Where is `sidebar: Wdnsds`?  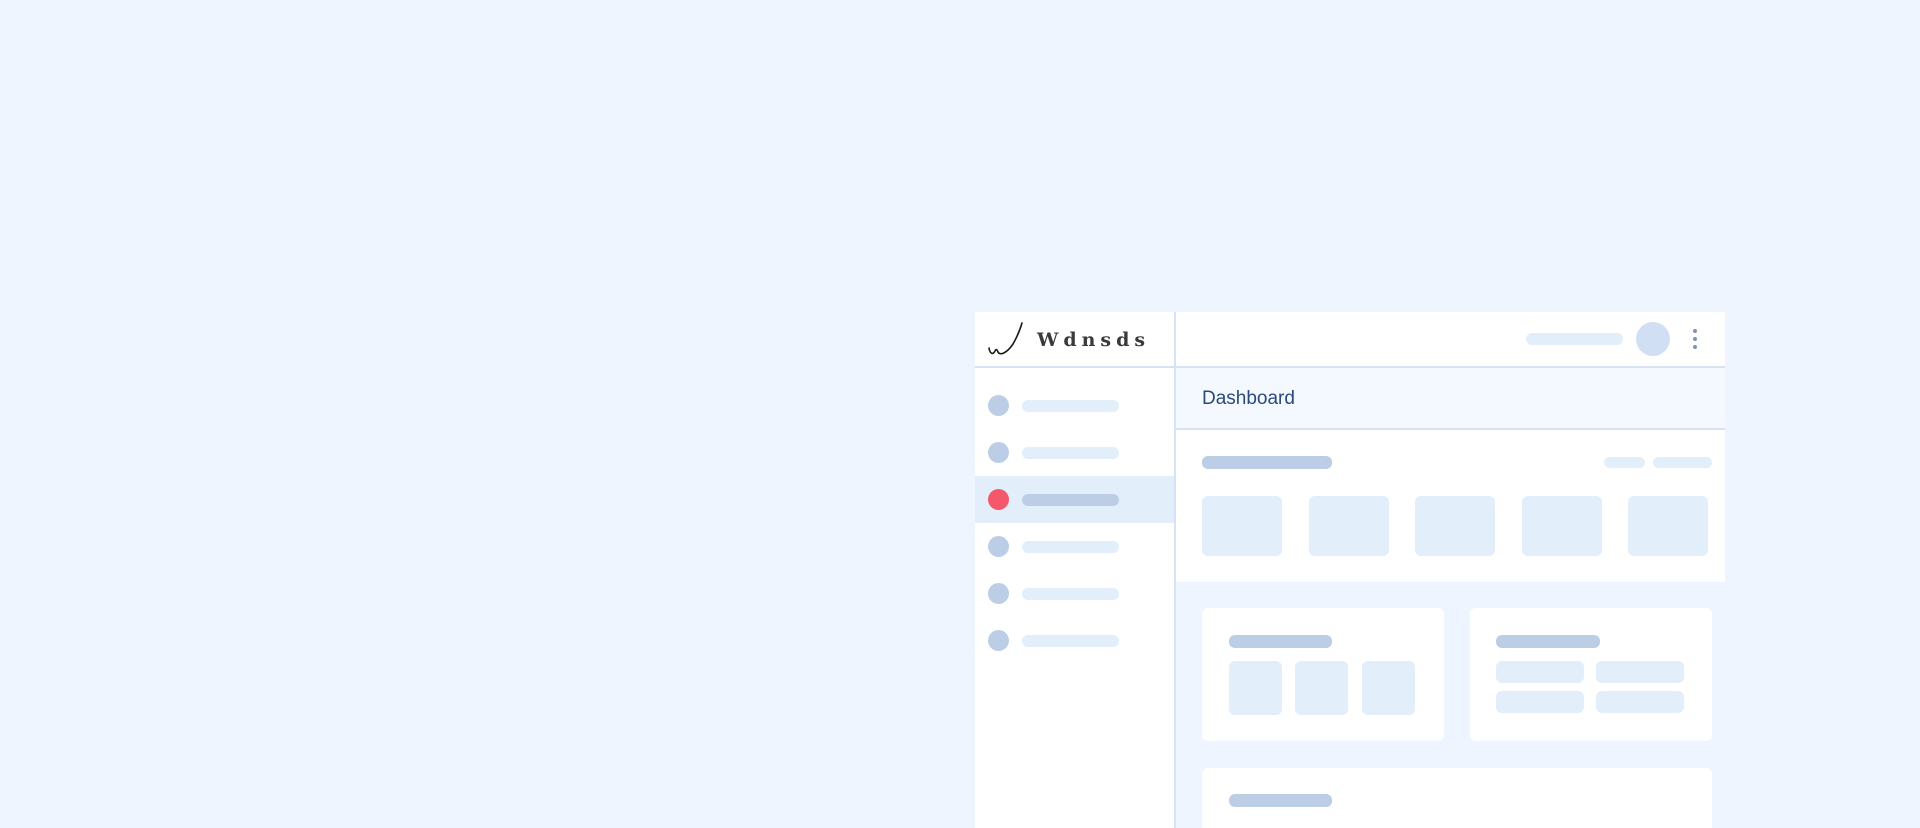
sidebar: Wdnsds is located at coordinates (1074, 570).